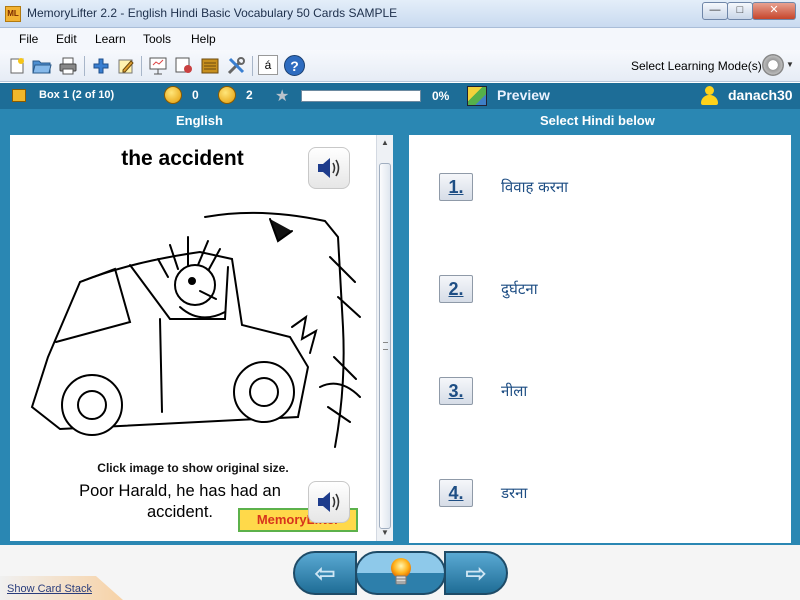 The height and width of the screenshot is (600, 800). I want to click on minimize-button: —, so click(715, 11).